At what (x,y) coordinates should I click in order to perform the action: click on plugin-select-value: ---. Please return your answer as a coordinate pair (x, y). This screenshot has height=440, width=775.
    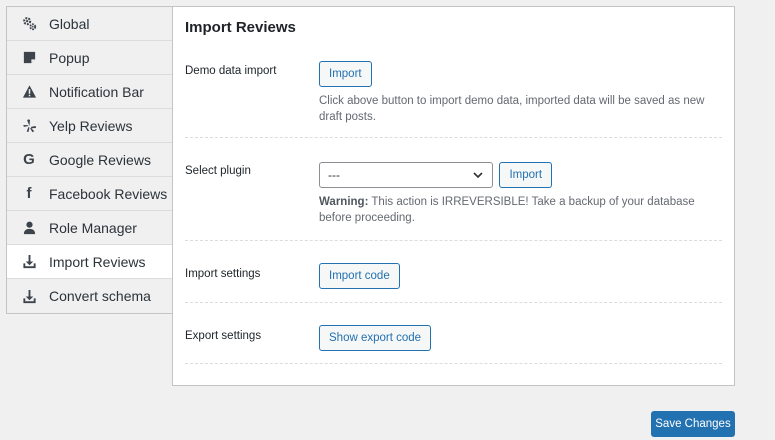
    Looking at the image, I should click on (334, 175).